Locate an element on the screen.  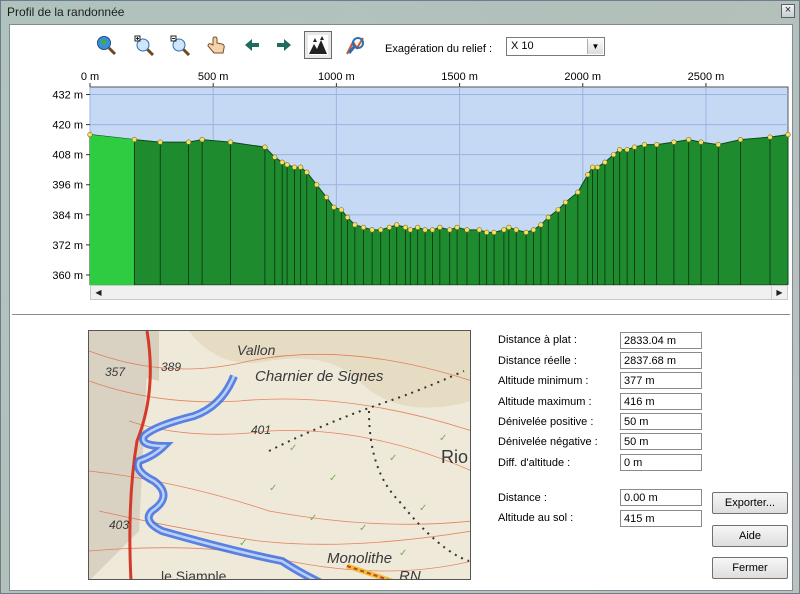
y-tick-label: 384 m is located at coordinates (67, 216).